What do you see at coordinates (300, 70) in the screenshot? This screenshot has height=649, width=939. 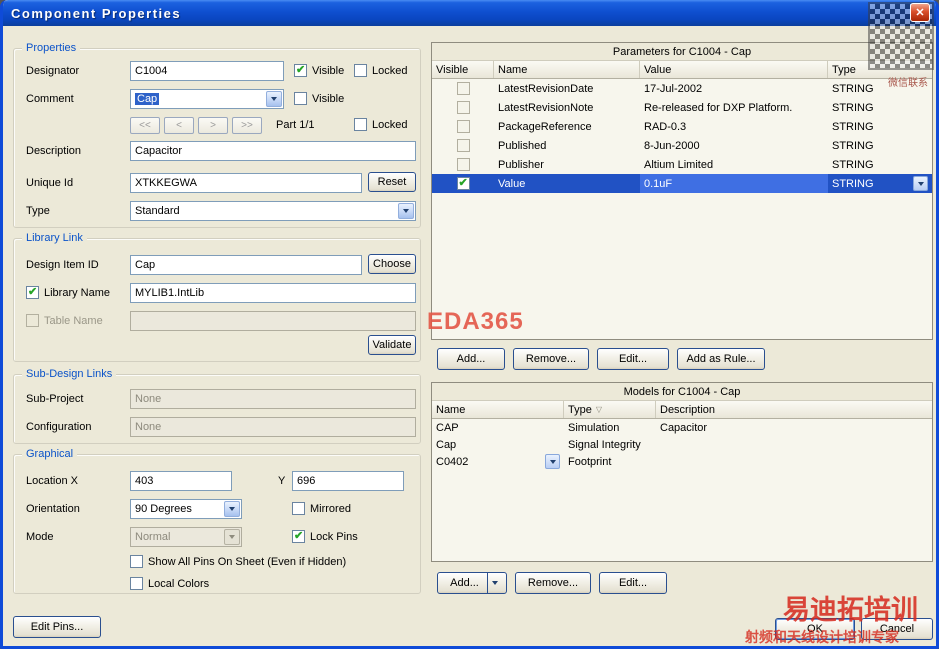 I see `designator-visible-checkbox` at bounding box center [300, 70].